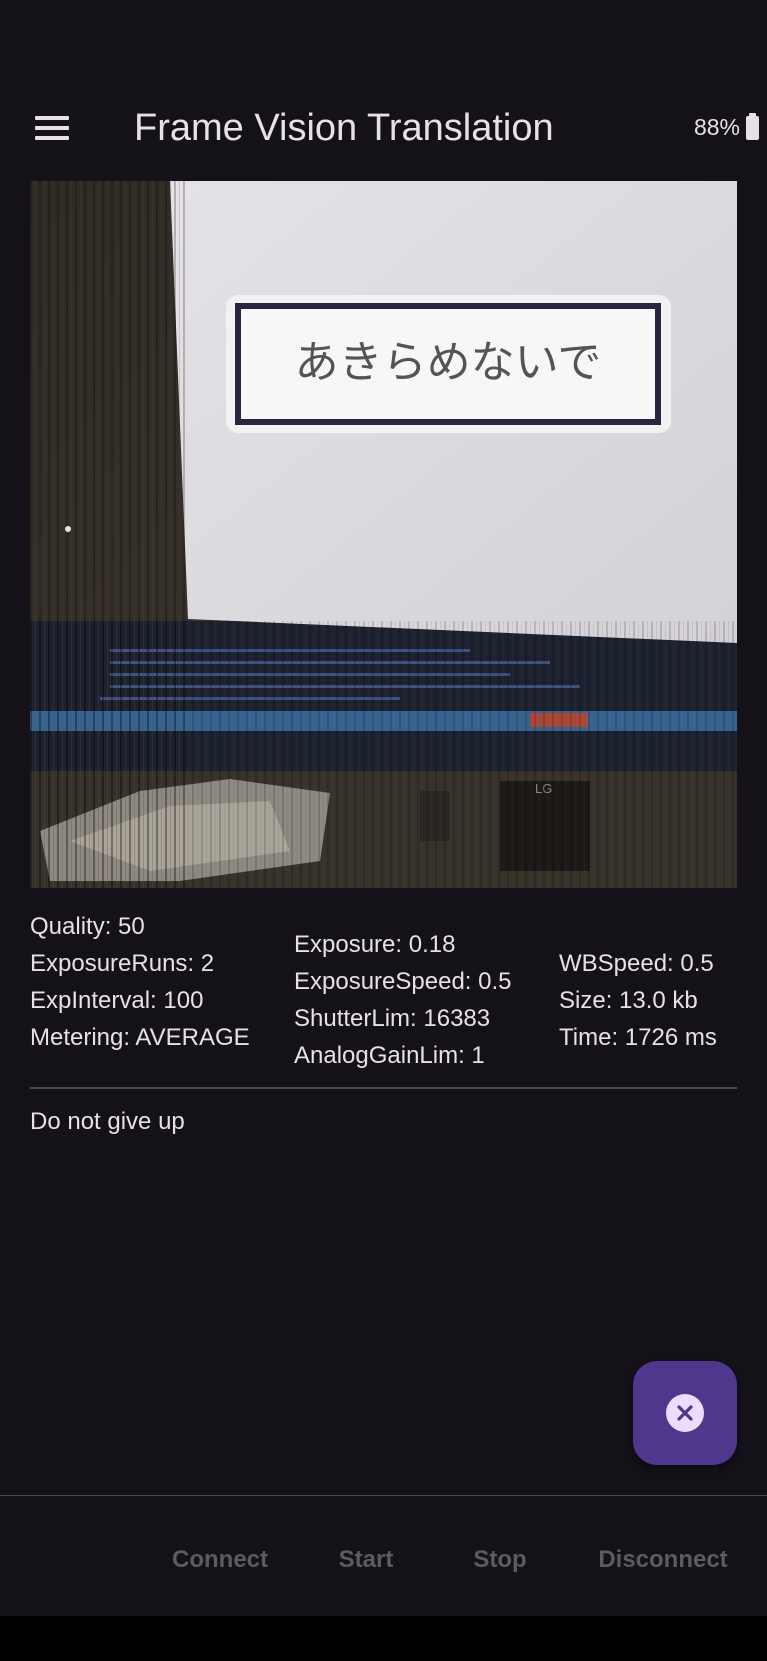 This screenshot has width=767, height=1661. I want to click on stat-analog-gain-lim: AnalogGainLim: 1, so click(389, 1055).